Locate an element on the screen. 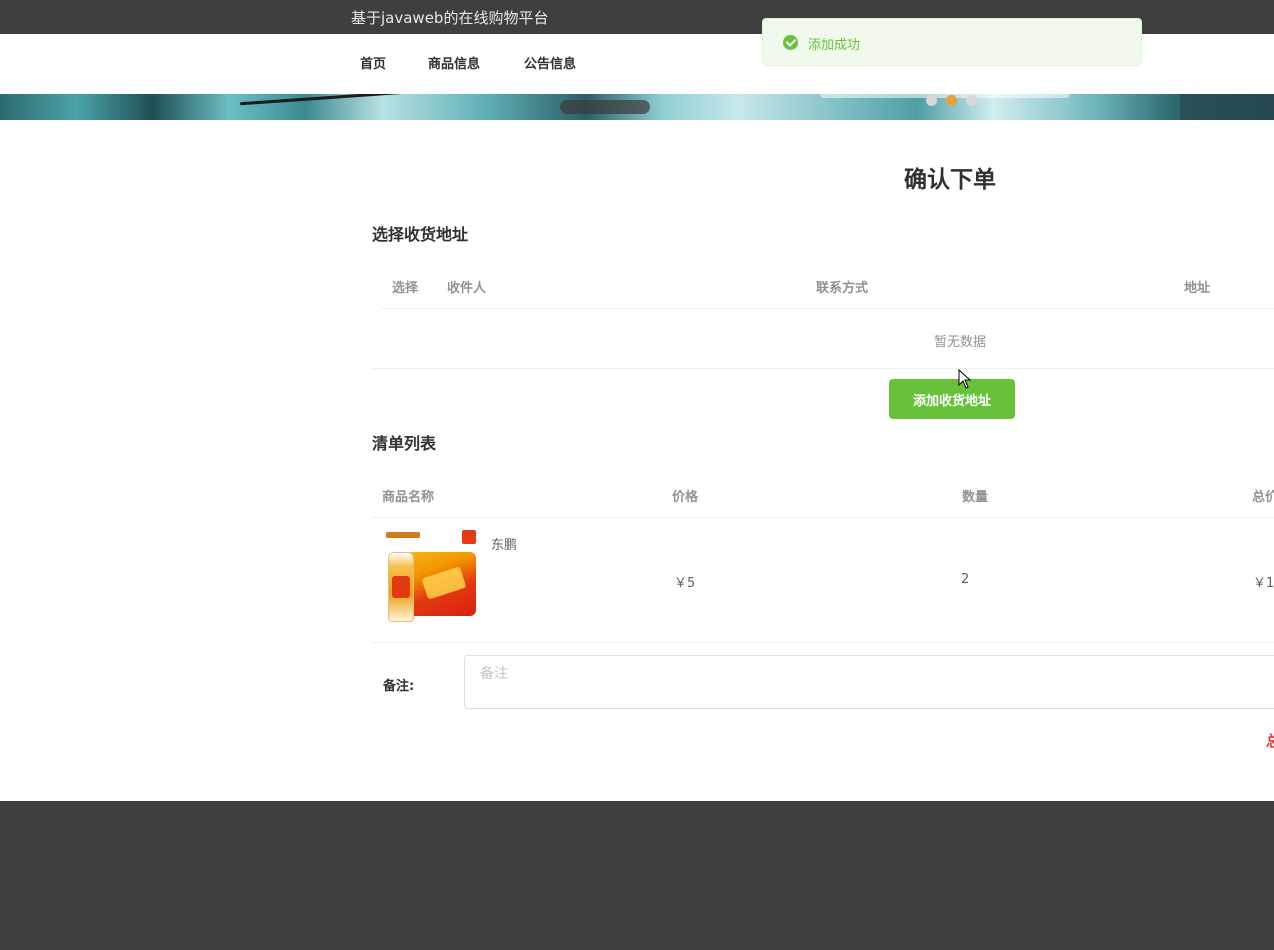  cart-row-divider is located at coordinates (823, 642).